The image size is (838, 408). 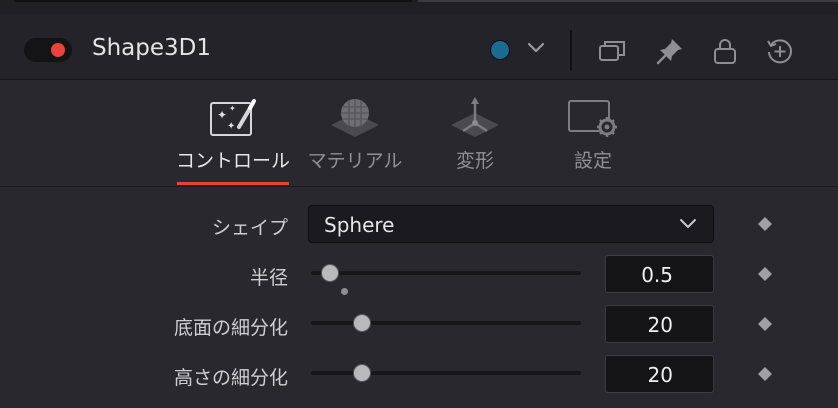 I want to click on radius-slider-thumb, so click(x=330, y=273).